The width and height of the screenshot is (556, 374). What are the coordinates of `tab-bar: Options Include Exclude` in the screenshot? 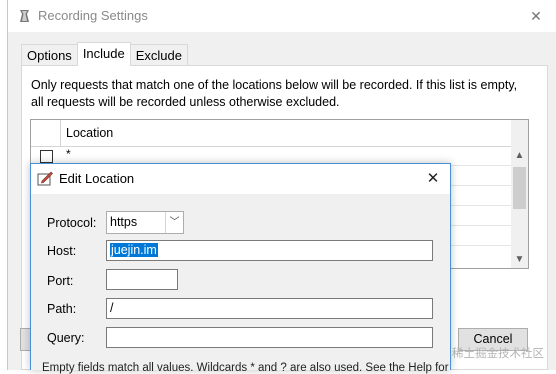 It's located at (104, 54).